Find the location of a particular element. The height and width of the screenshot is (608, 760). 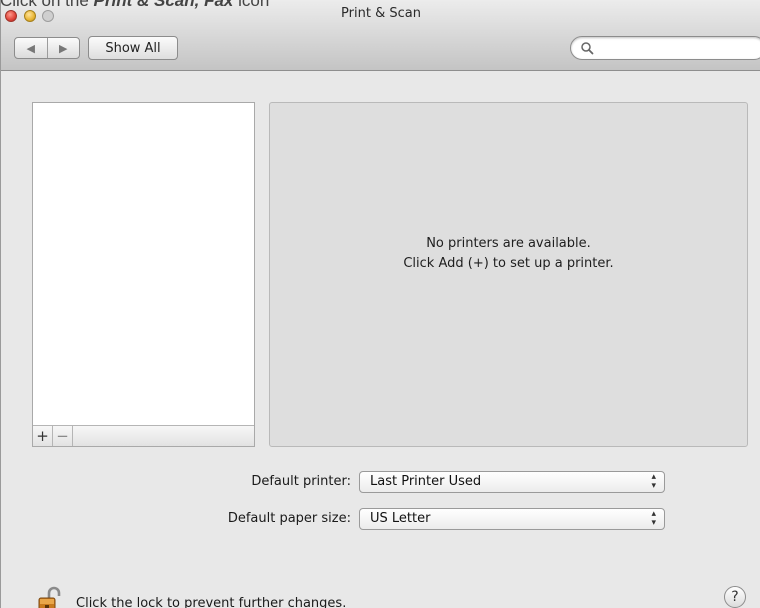

back-icon: ◀ is located at coordinates (30, 48).